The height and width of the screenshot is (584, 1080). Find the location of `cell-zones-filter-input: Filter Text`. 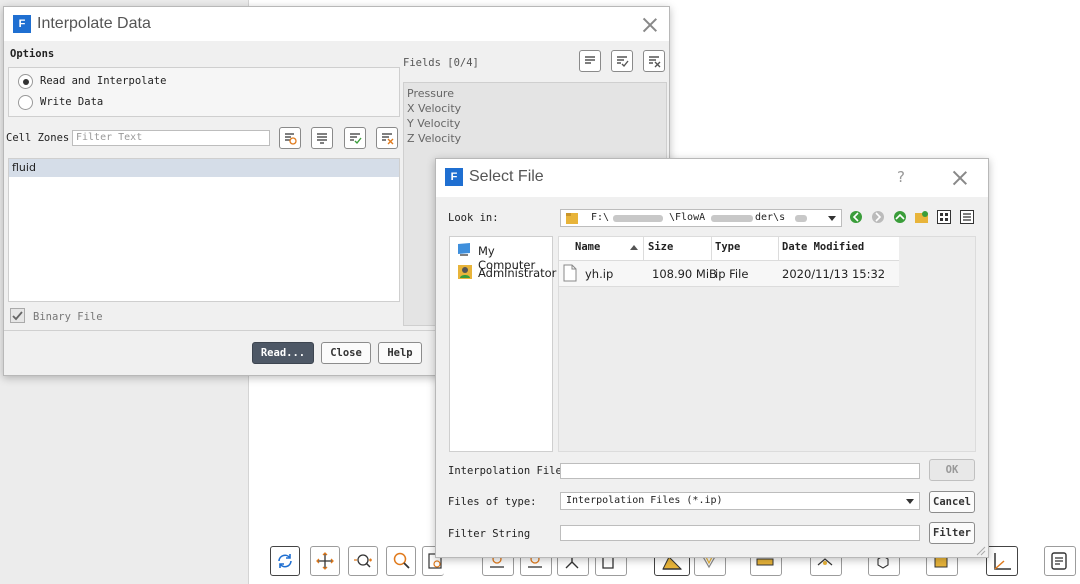

cell-zones-filter-input: Filter Text is located at coordinates (171, 138).